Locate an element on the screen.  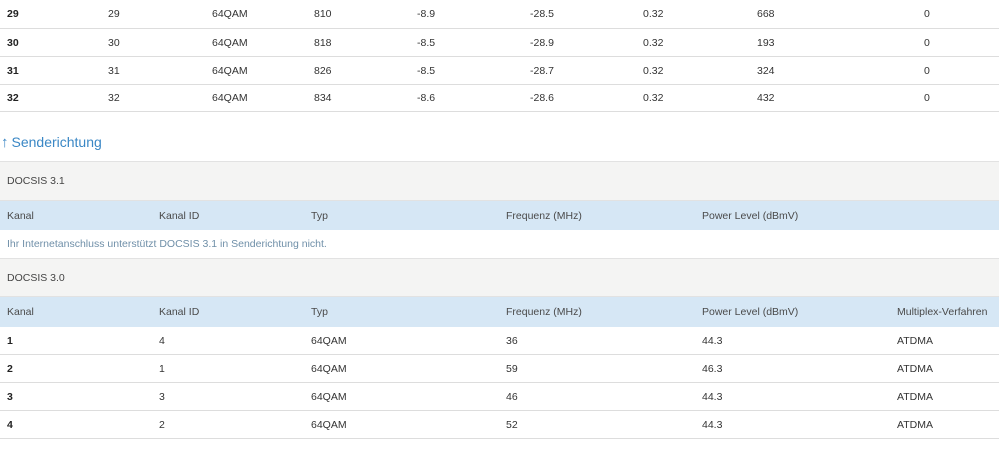
docsis30-label: DOCSIS 3.0 is located at coordinates (36, 277).